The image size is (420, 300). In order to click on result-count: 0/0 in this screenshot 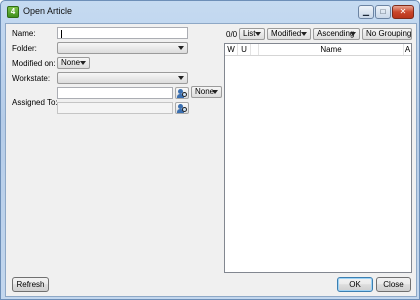, I will do `click(232, 34)`.